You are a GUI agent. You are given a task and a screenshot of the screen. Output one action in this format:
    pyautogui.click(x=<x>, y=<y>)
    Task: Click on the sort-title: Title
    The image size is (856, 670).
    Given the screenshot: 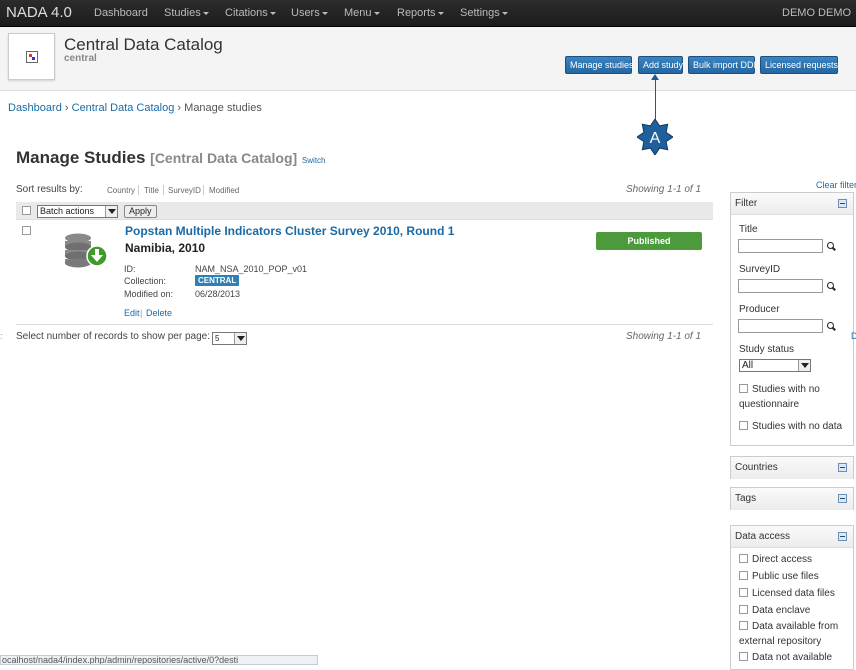 What is the action you would take?
    pyautogui.click(x=151, y=190)
    